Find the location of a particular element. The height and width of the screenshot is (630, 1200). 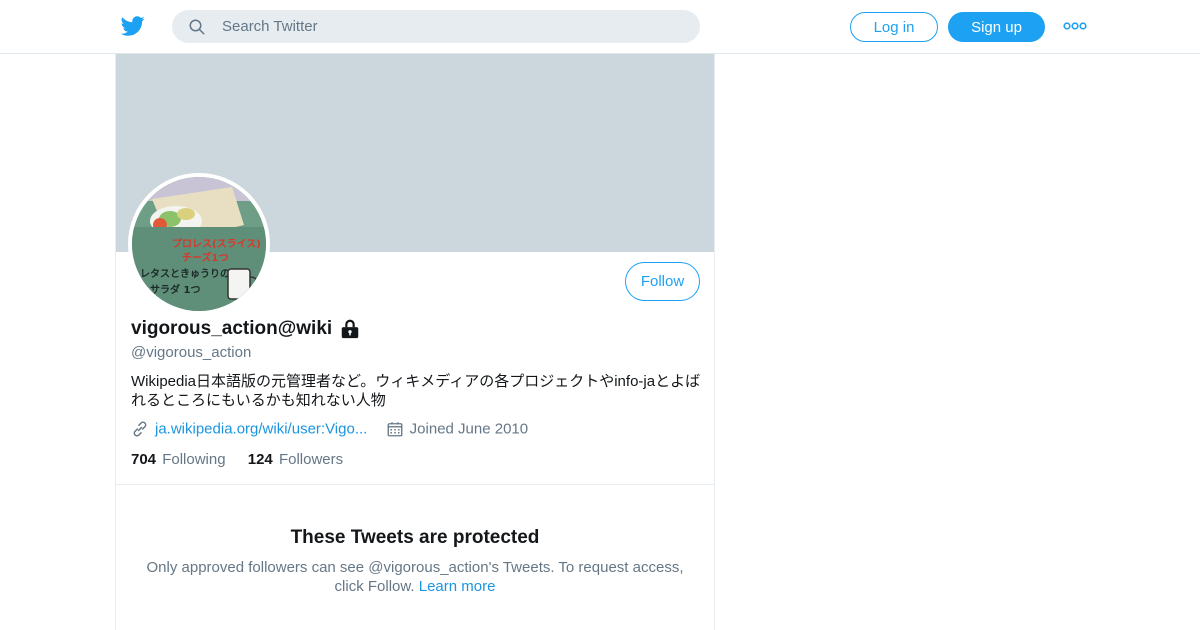

profile-stats: 704 Following 124 Followers is located at coordinates (246, 459).